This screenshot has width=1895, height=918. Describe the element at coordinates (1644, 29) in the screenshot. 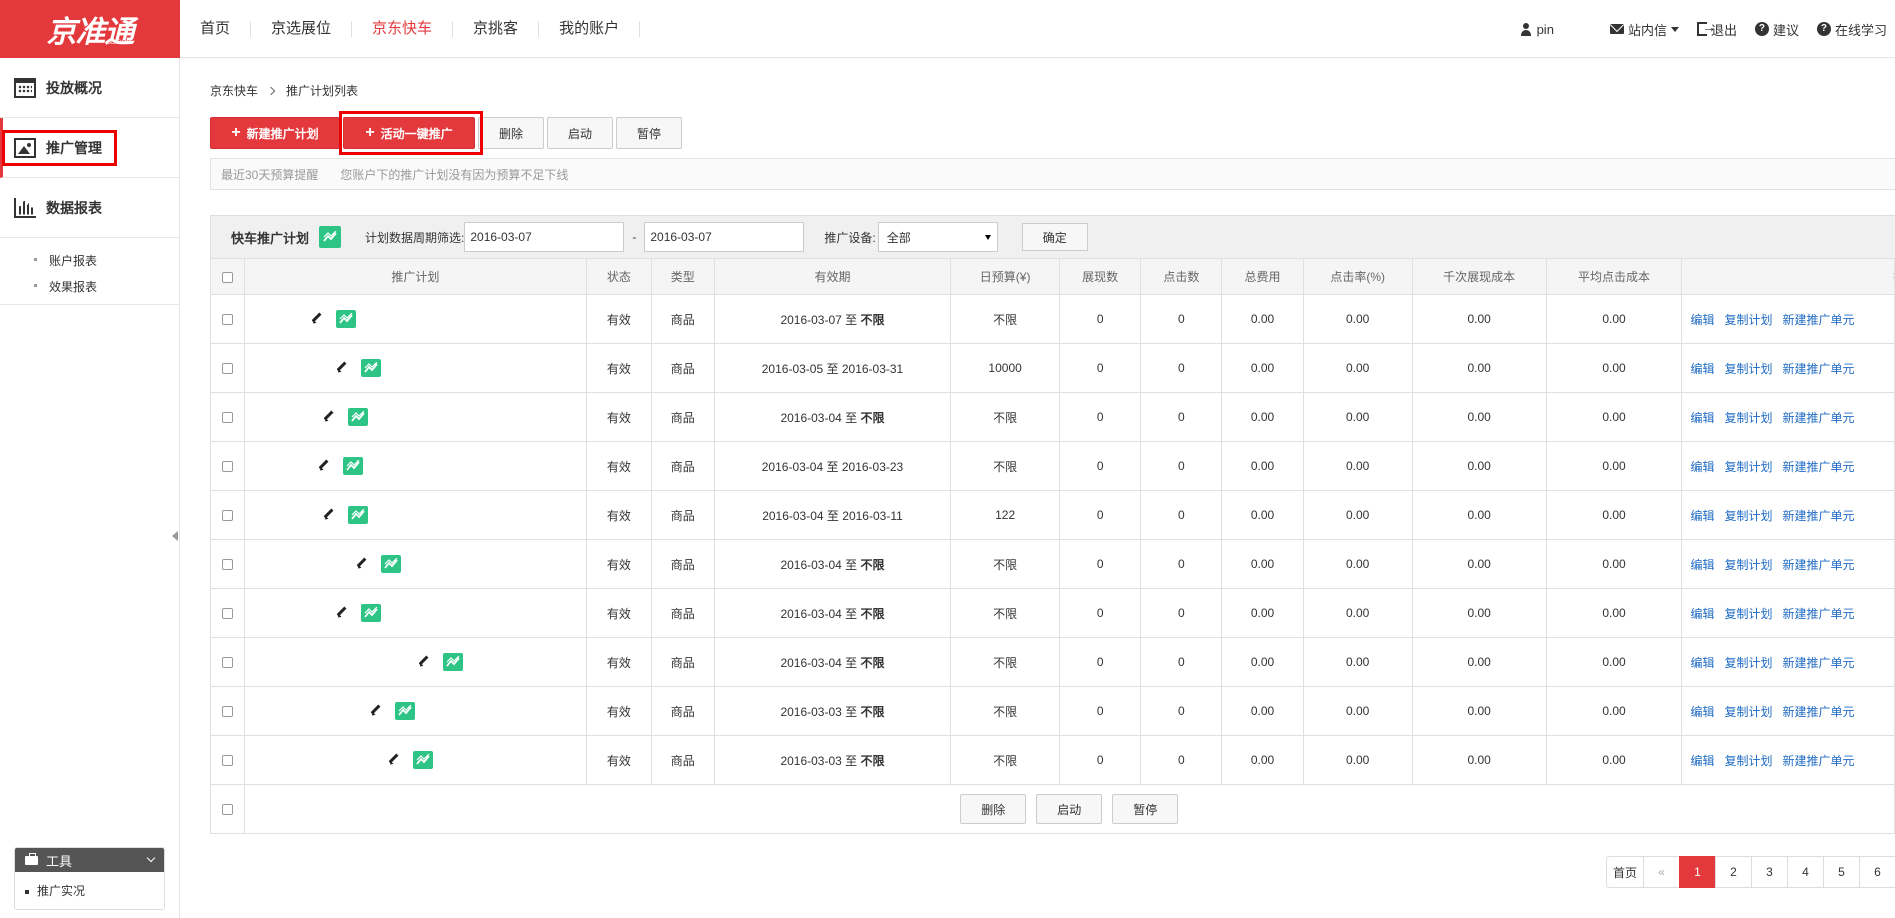

I see `messages-menu: 站内信` at that location.